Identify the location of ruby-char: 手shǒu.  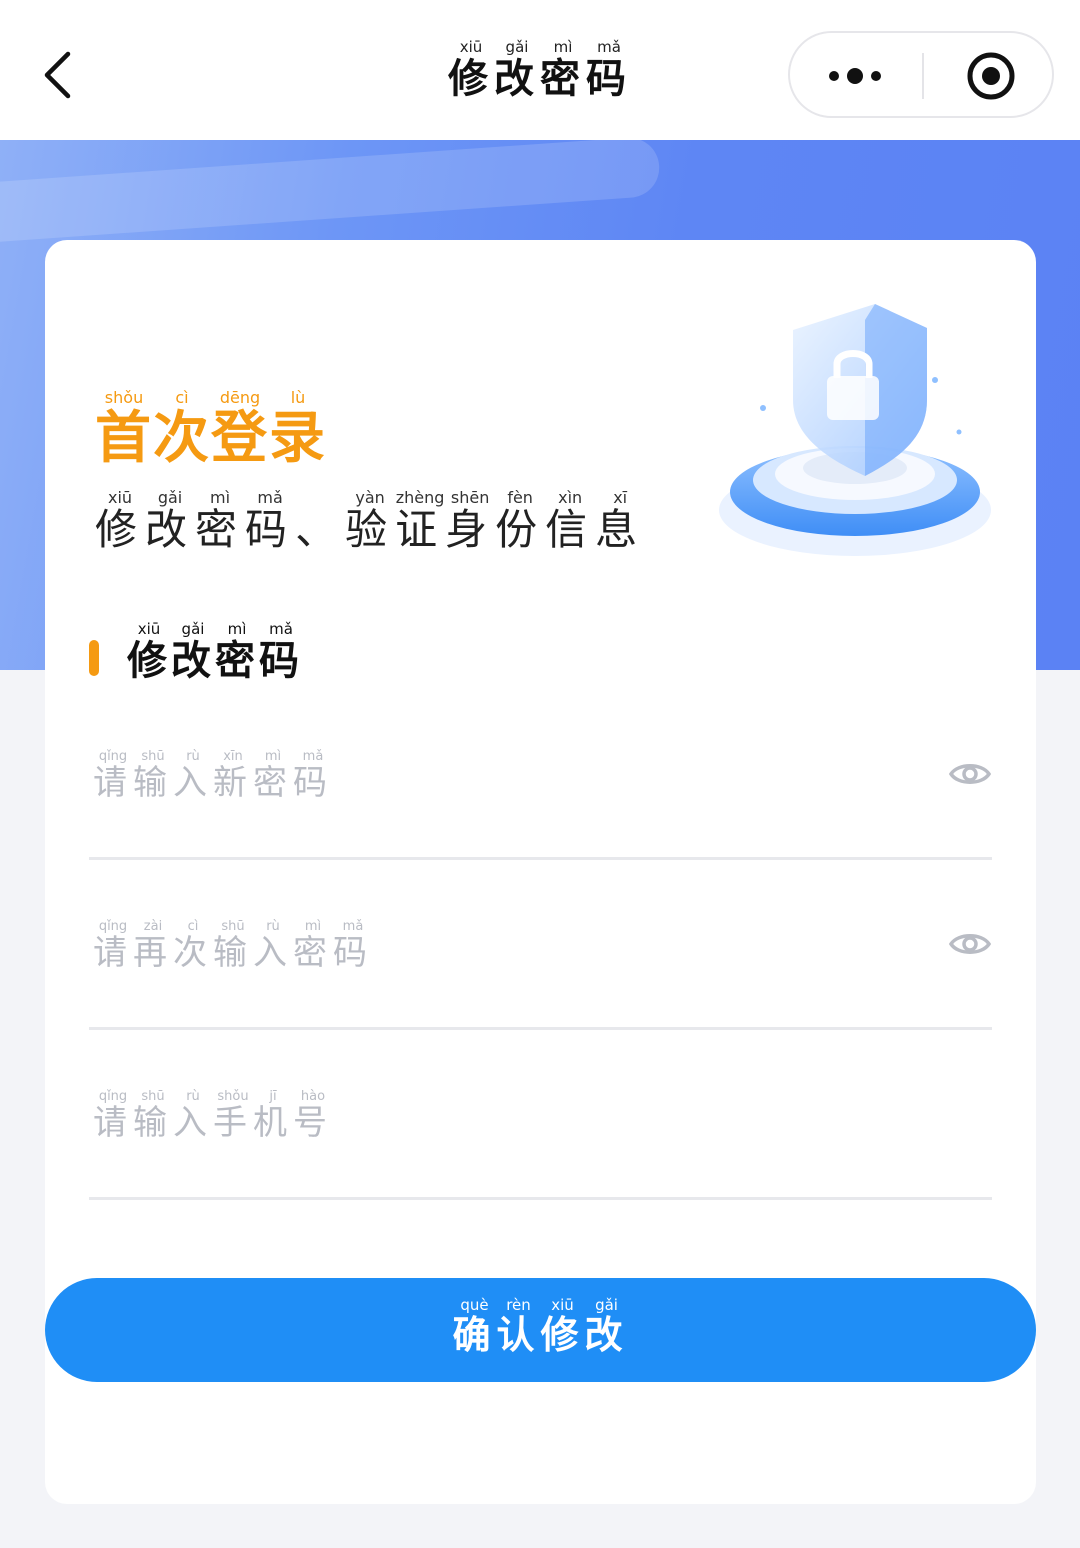
(233, 1116).